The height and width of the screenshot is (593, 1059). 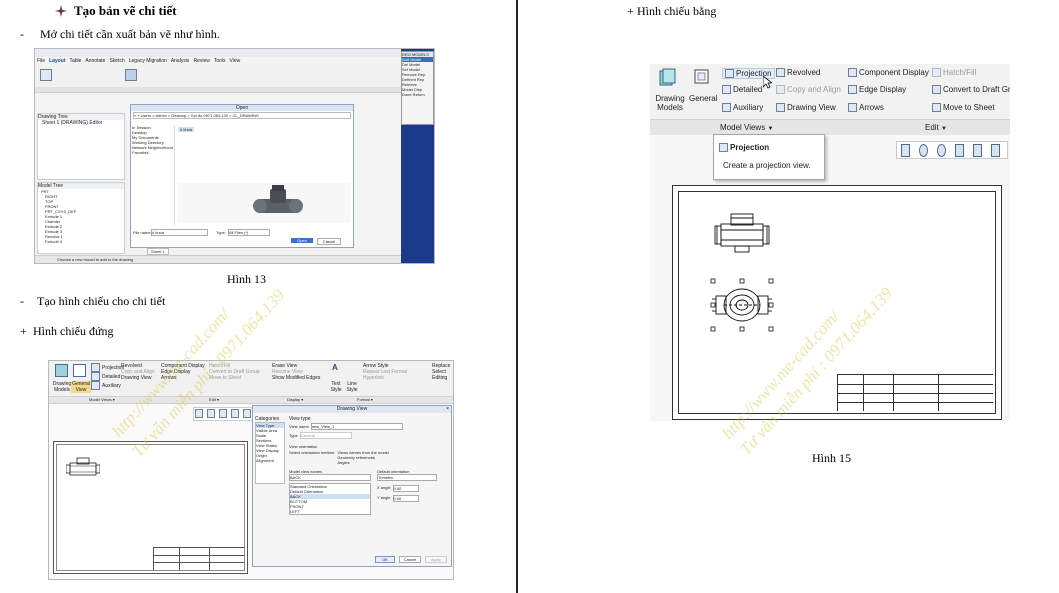 What do you see at coordinates (148, 61) in the screenshot?
I see `fig13-tab: Legacy Migration` at bounding box center [148, 61].